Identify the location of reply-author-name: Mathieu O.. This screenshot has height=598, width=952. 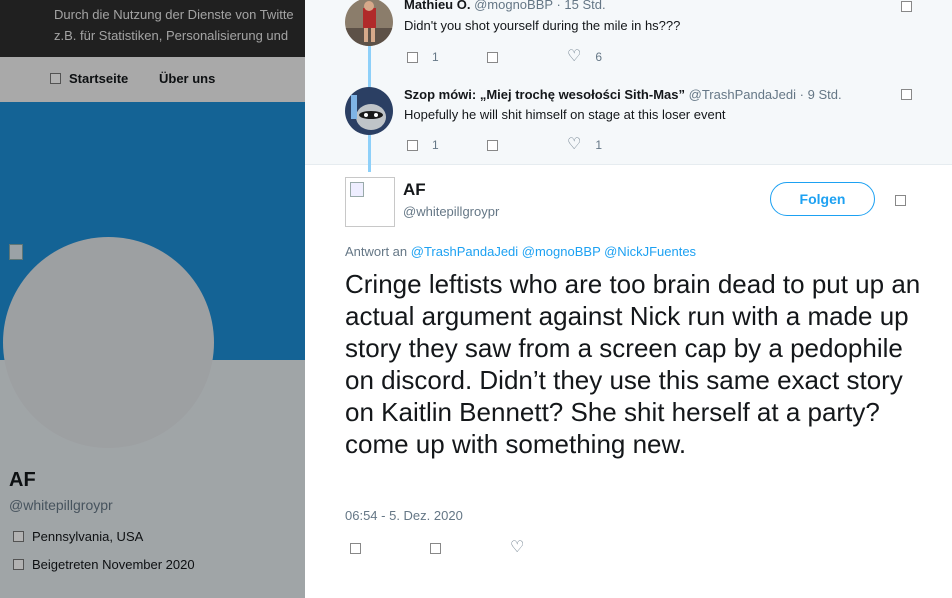
(437, 6).